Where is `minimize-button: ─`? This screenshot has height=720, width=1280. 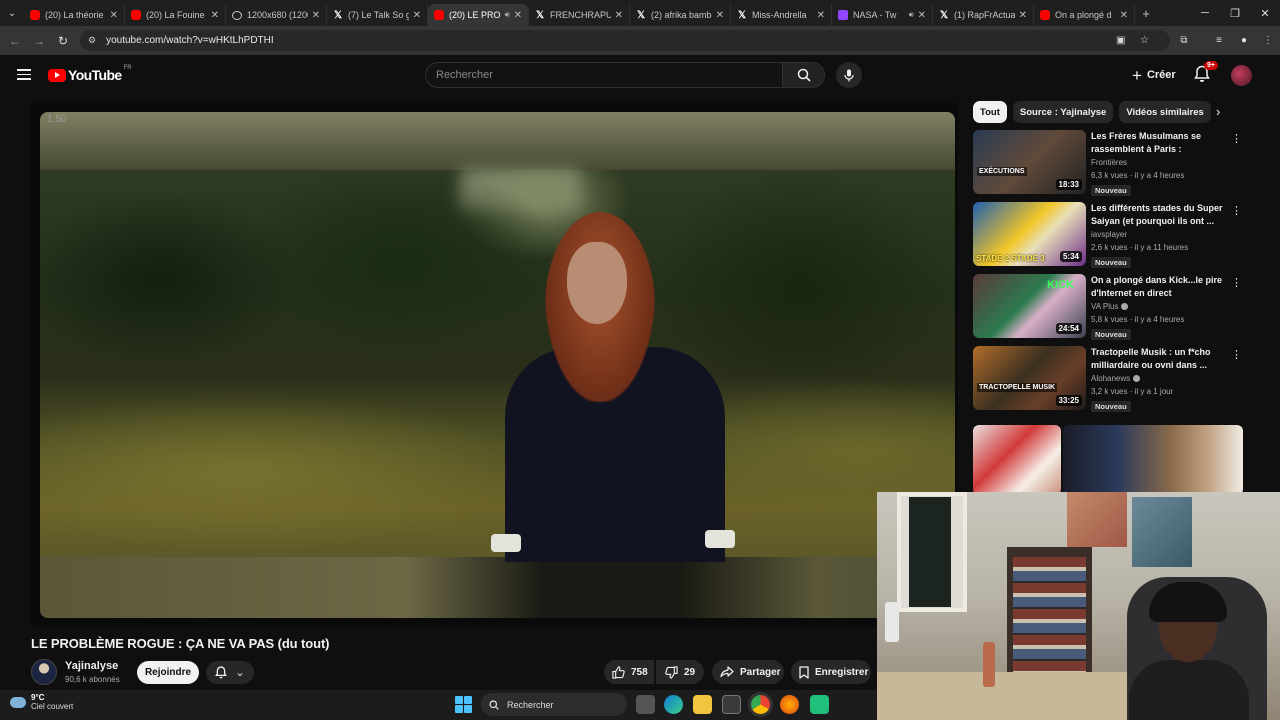 minimize-button: ─ is located at coordinates (1205, 13).